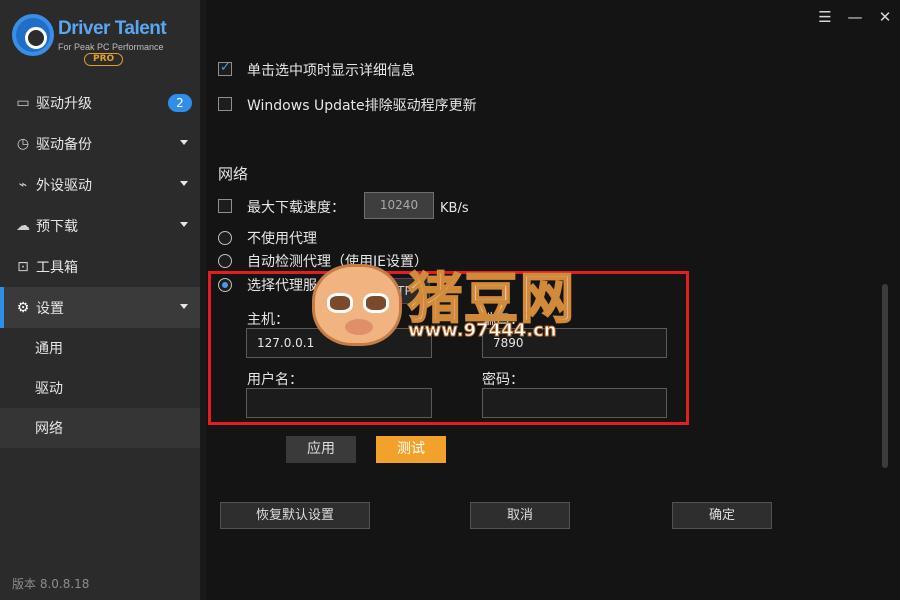  Describe the element at coordinates (100, 102) in the screenshot. I see `sidebar-item-driver-update: ▭ 驱动升级 2` at that location.